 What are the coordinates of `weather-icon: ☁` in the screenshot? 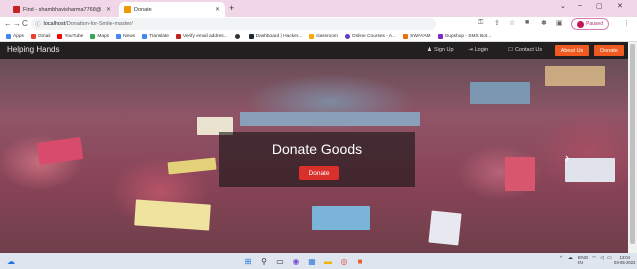 It's located at (11, 261).